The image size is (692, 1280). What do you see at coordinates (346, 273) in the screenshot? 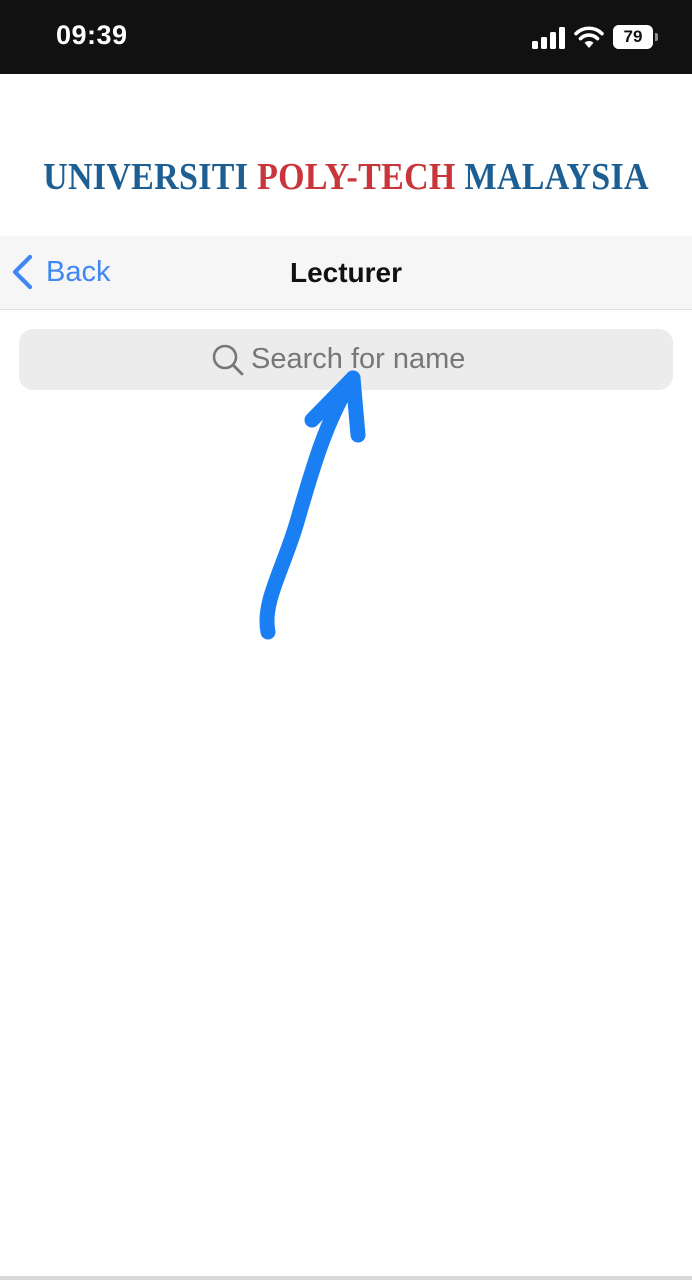
I see `navigation-bar: Lecturer Back` at bounding box center [346, 273].